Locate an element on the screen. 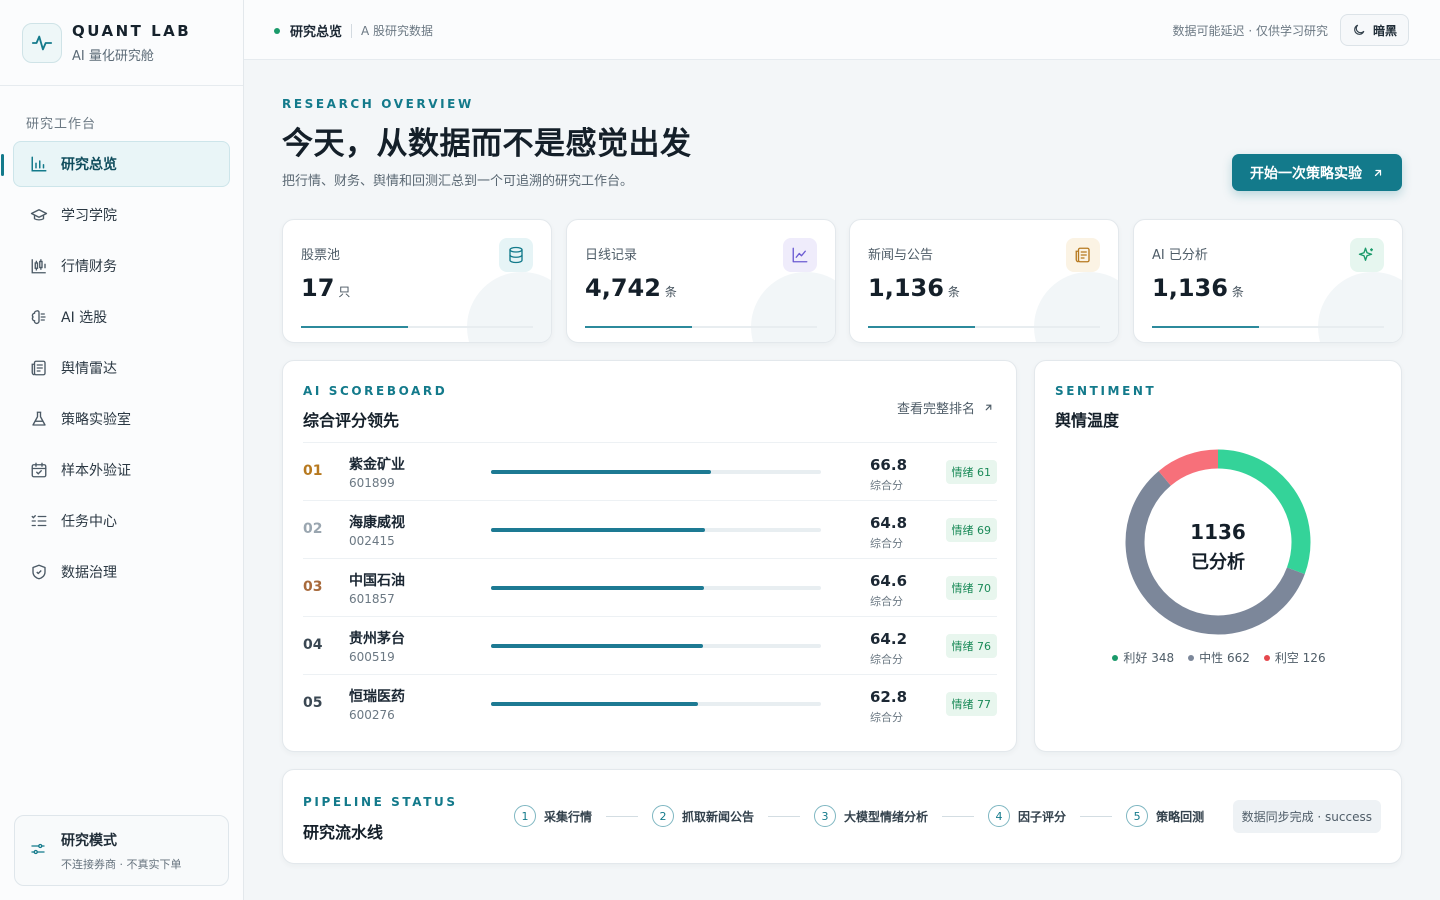 This screenshot has width=1440, height=900. composite-score: 64.8 is located at coordinates (889, 523).